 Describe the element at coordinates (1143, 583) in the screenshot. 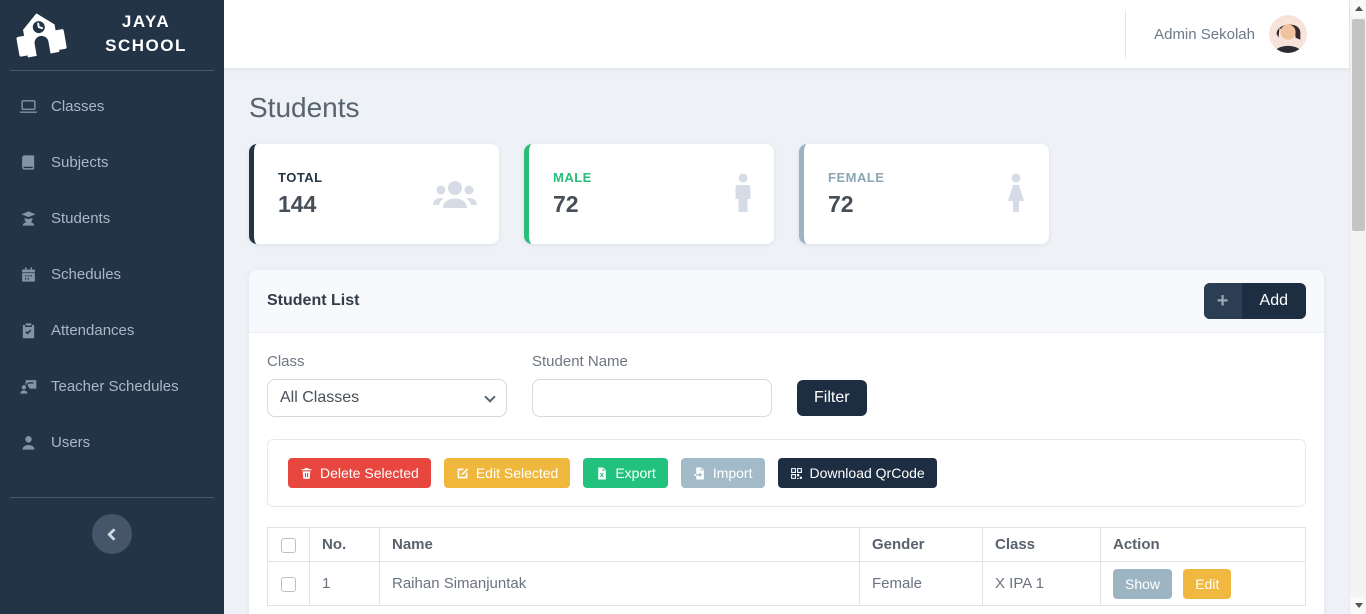

I see `show-button: Show` at that location.